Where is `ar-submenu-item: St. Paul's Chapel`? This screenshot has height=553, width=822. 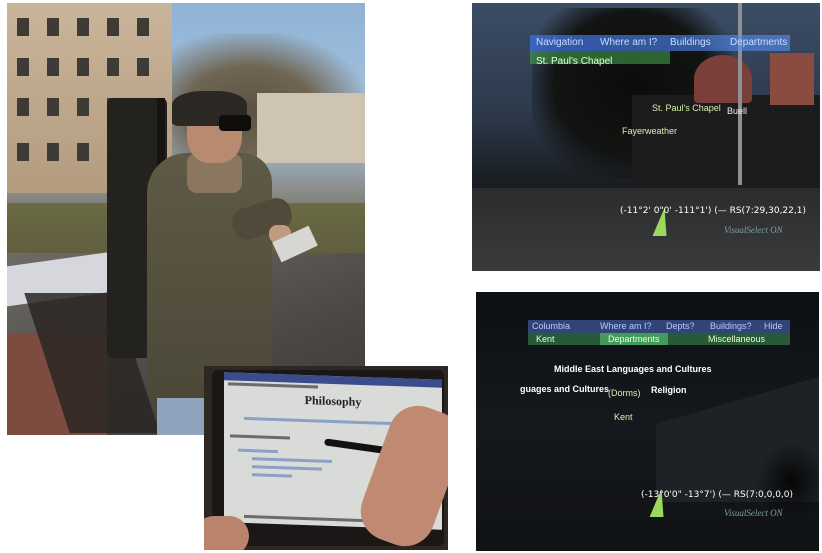
ar-submenu-item: St. Paul's Chapel is located at coordinates (571, 61).